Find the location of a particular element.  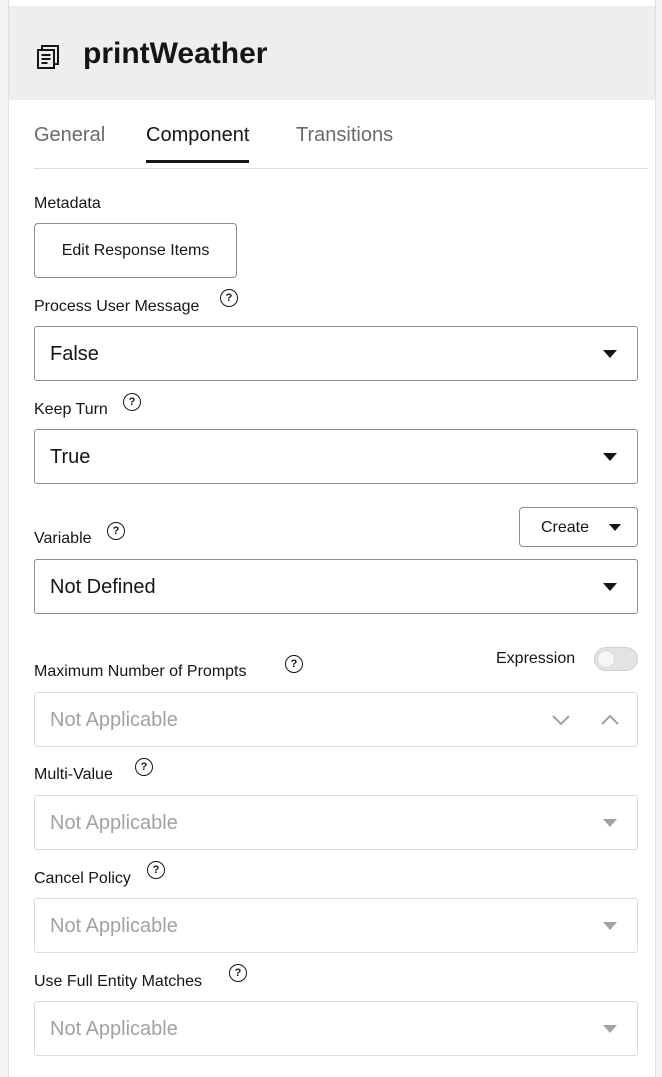

create-button: Create is located at coordinates (578, 527).